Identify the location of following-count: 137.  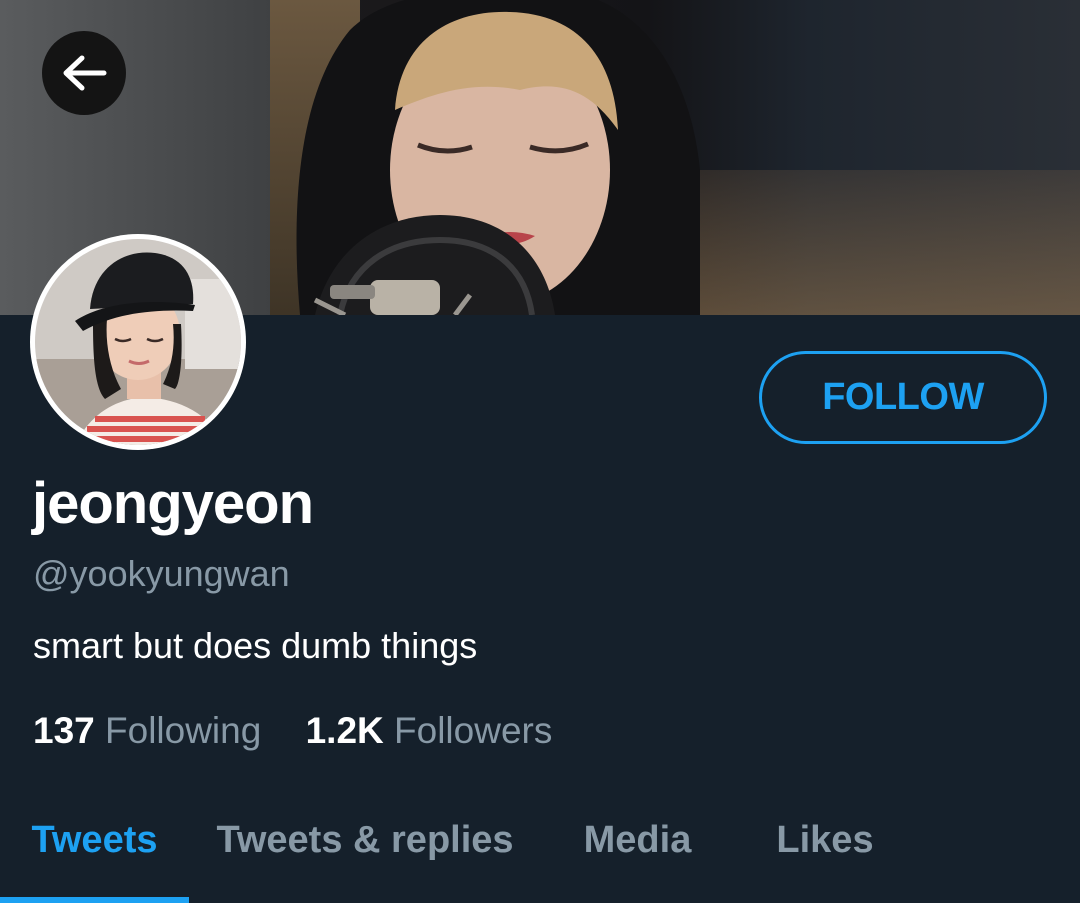
(64, 730).